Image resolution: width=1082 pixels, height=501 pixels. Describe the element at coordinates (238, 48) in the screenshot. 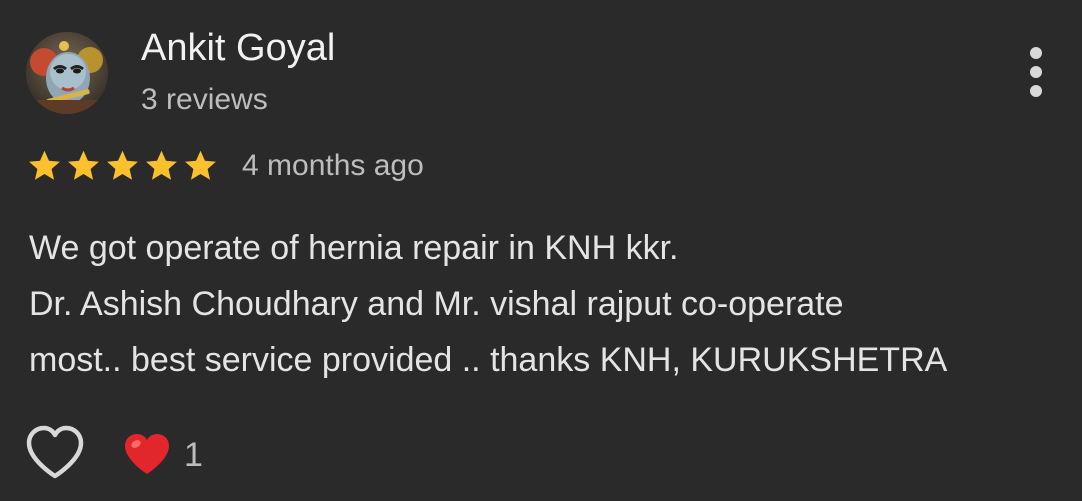

I see `reviewer-name: Ankit Goyal` at that location.